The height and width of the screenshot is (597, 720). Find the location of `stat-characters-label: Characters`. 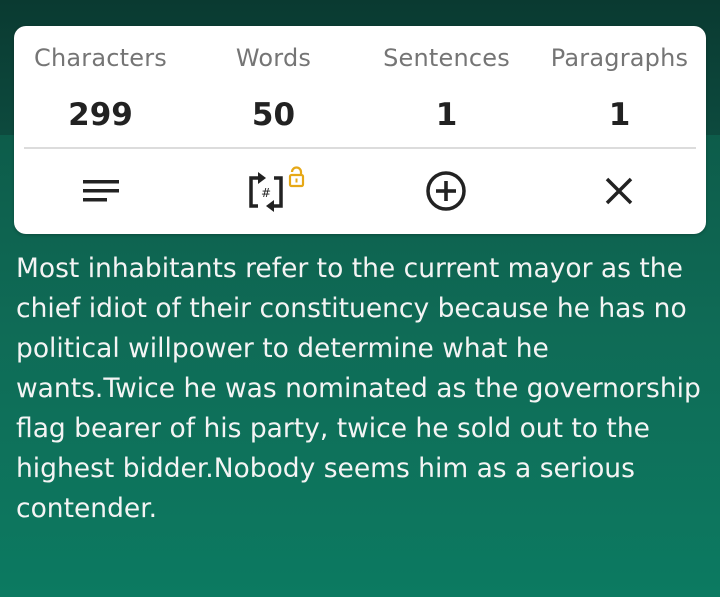

stat-characters-label: Characters is located at coordinates (100, 58).